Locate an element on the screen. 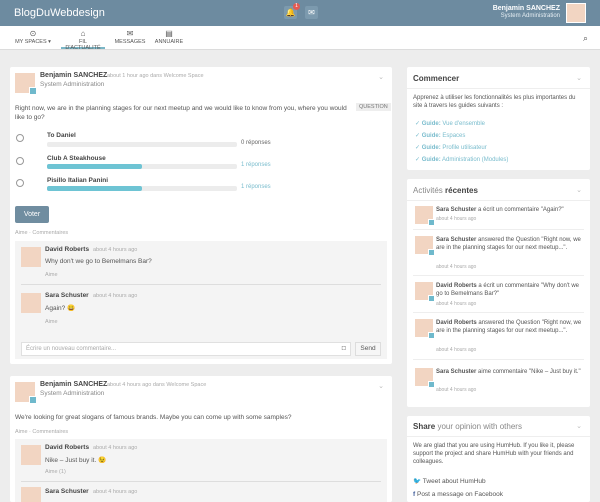 This screenshot has width=600, height=502. comment-input: Écrire un nouveau commentaire... ◘ is located at coordinates (186, 349).